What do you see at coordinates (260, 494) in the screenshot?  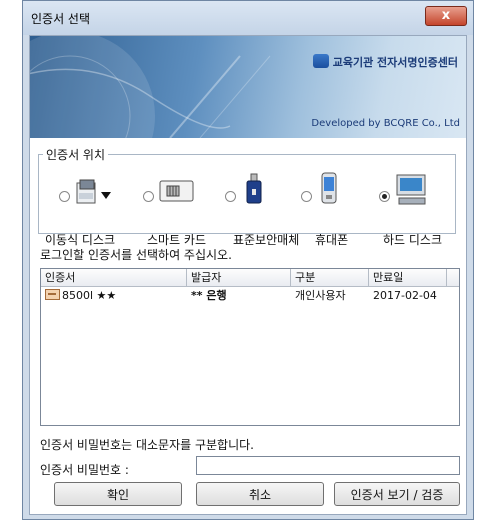 I see `cancel-button: 취소` at bounding box center [260, 494].